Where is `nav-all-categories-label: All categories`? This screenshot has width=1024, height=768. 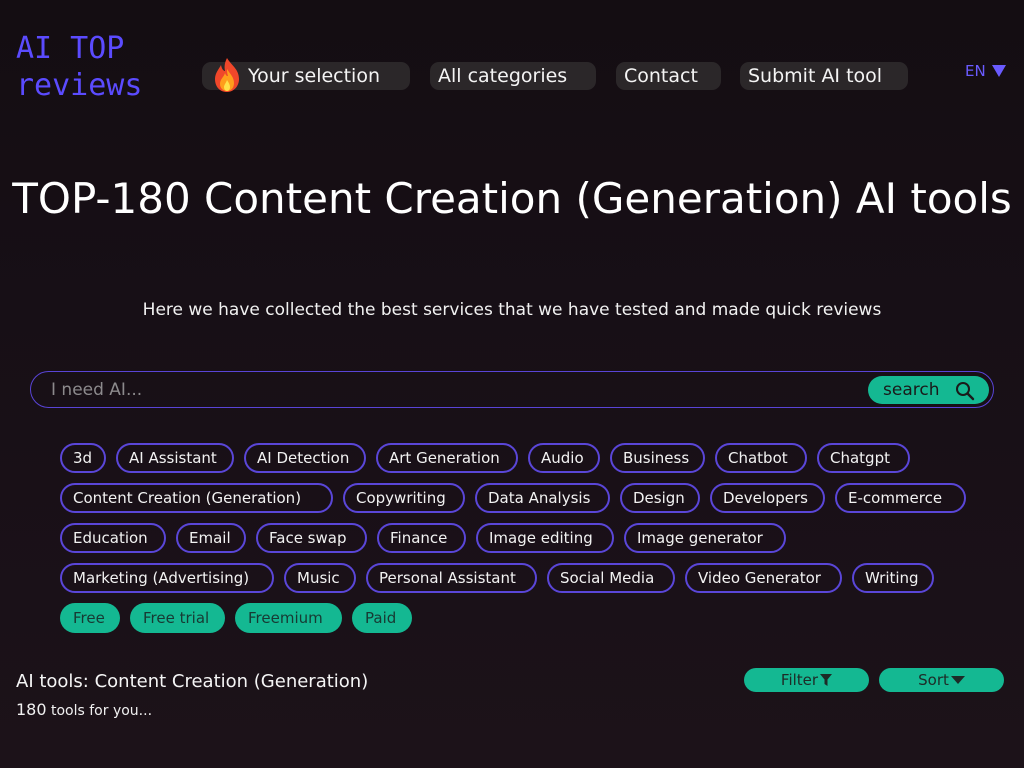 nav-all-categories-label: All categories is located at coordinates (503, 76).